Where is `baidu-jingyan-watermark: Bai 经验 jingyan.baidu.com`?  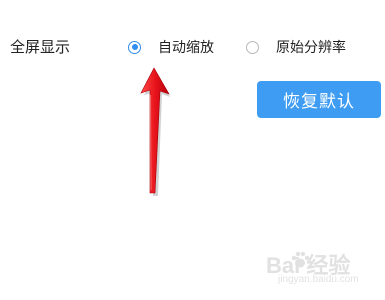 baidu-jingyan-watermark: Bai 经验 jingyan.baidu.com is located at coordinates (315, 271).